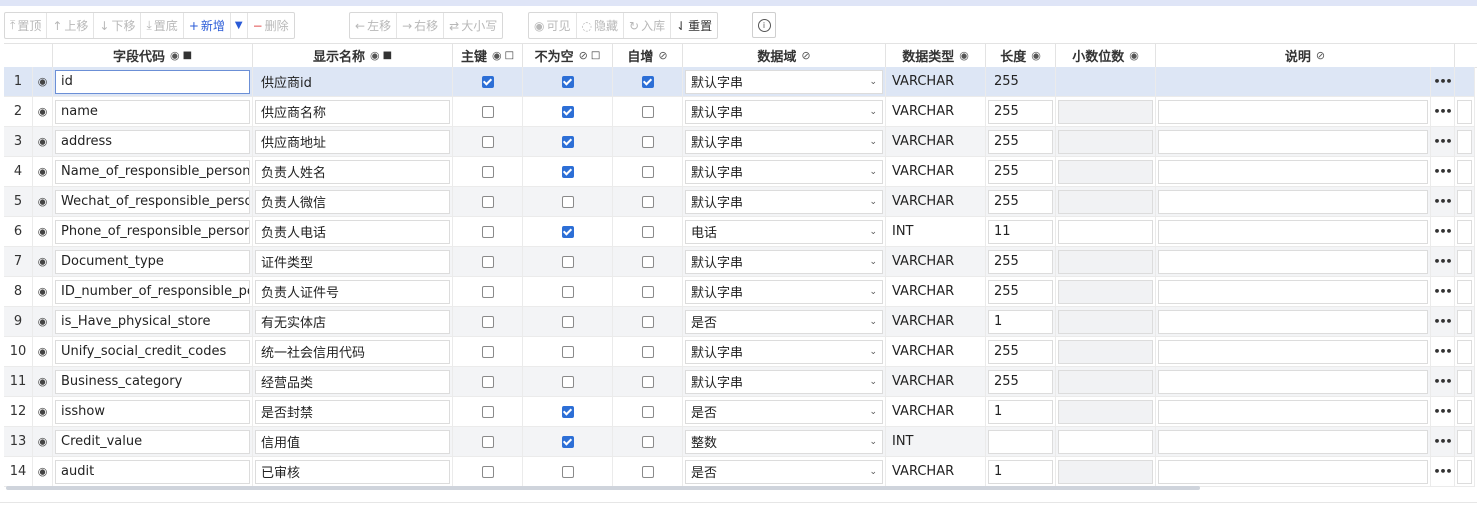 Image resolution: width=1477 pixels, height=517 pixels. I want to click on header-domain: 数据域 ⊘, so click(784, 55).